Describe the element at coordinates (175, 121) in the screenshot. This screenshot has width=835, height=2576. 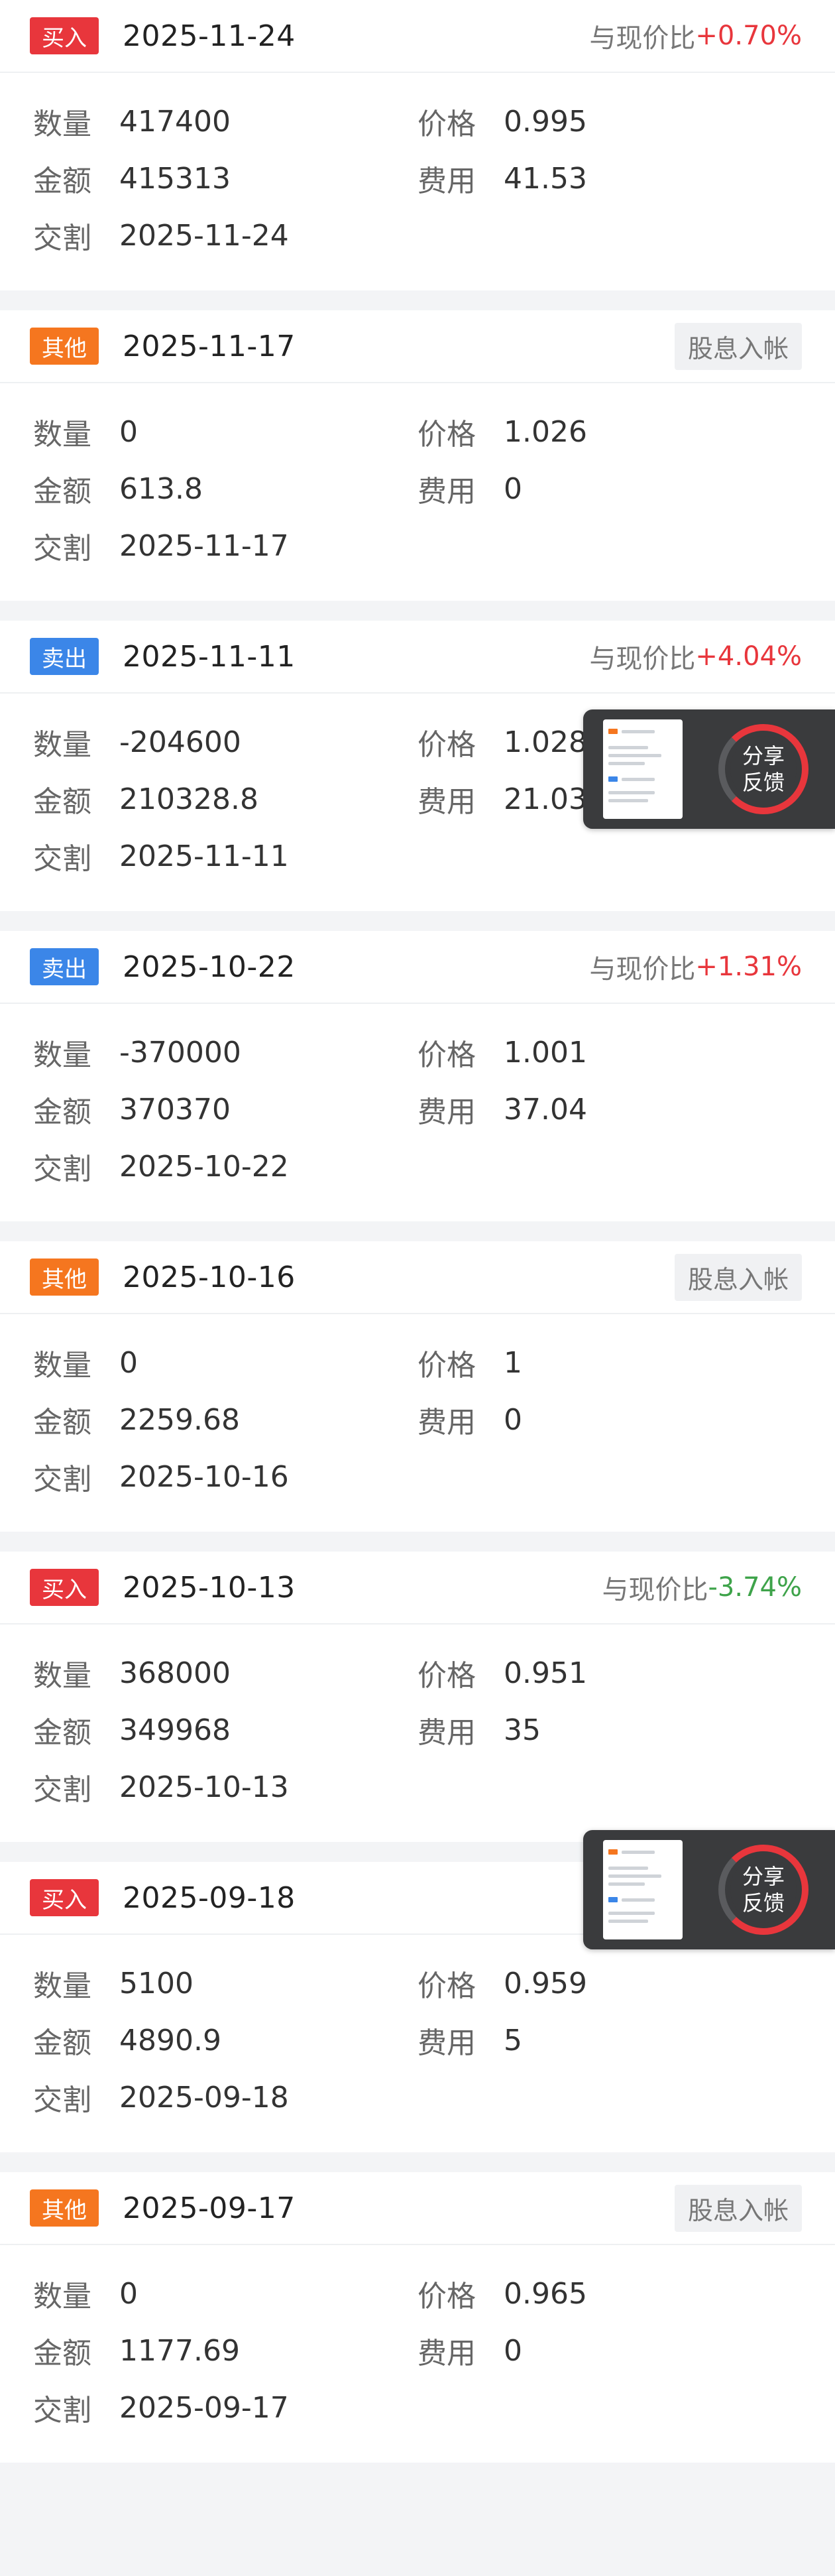
I see `quantity-value: 417400` at that location.